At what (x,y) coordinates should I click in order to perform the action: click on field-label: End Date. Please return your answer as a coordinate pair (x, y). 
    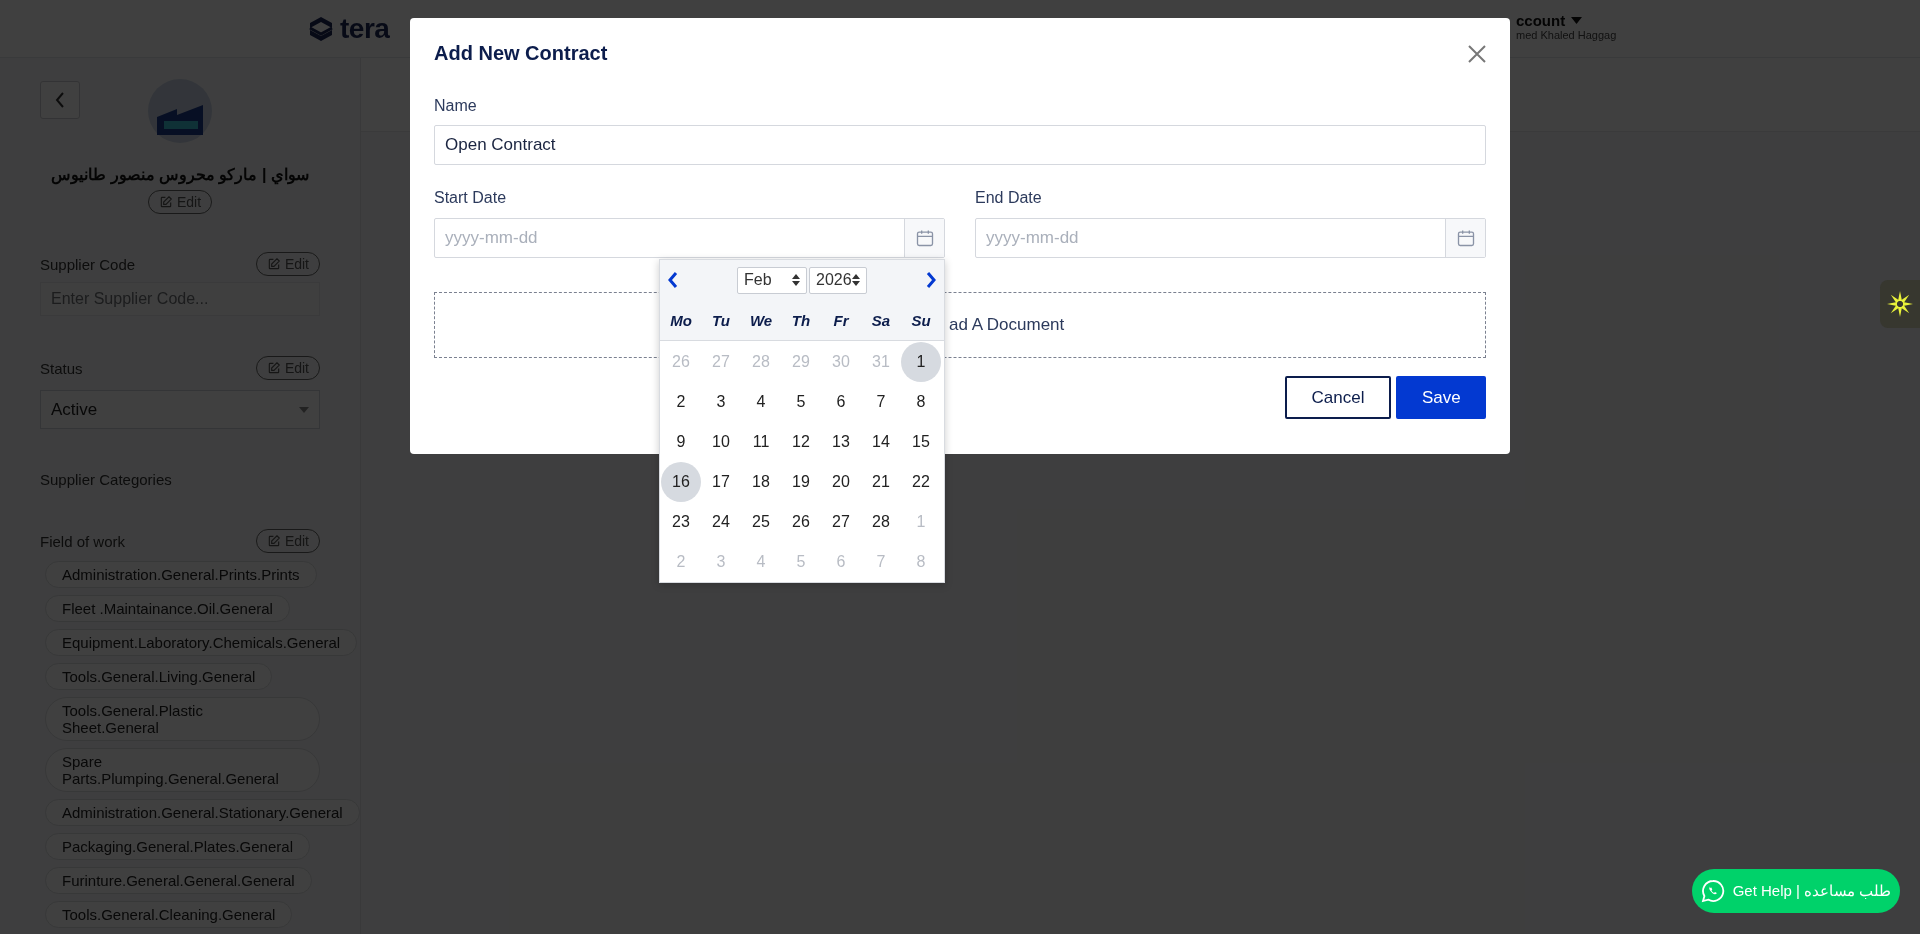
    Looking at the image, I should click on (1009, 198).